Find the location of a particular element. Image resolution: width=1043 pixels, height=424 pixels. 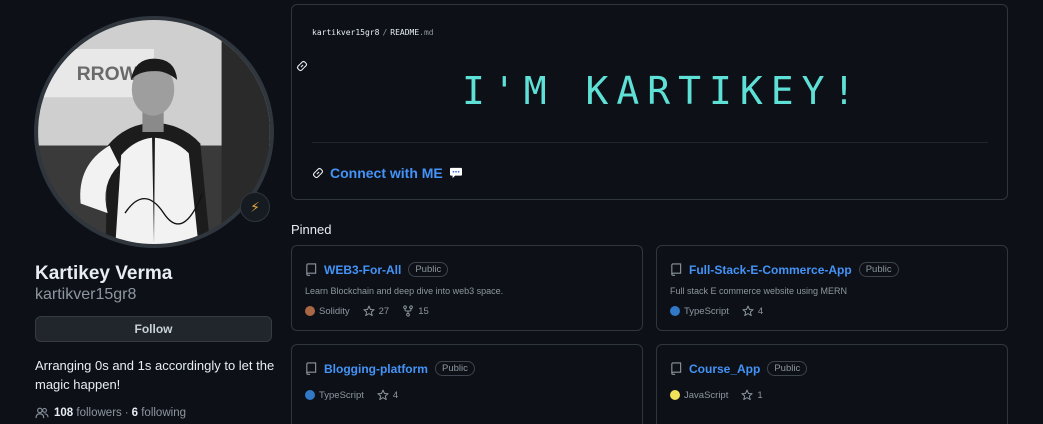

repo-forks: 15 is located at coordinates (415, 311).